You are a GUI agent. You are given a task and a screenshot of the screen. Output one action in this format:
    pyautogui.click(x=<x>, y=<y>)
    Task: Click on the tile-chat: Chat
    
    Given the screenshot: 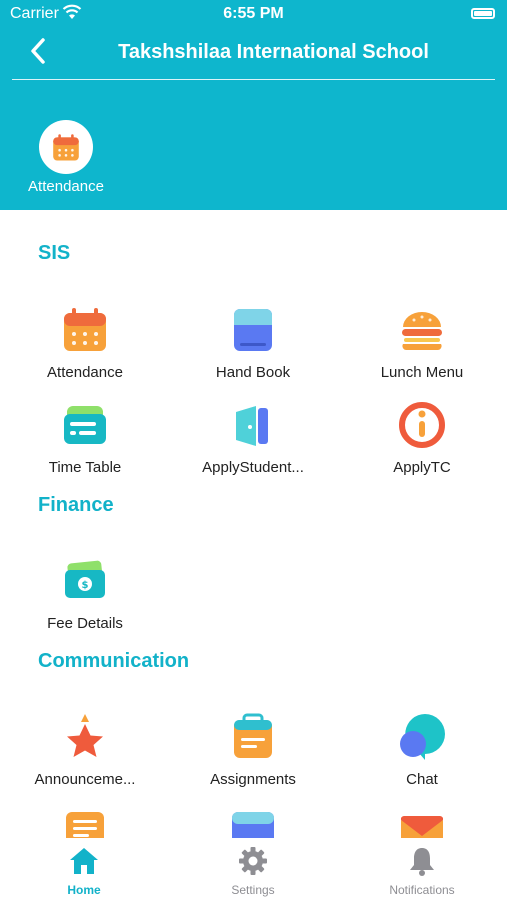 What is the action you would take?
    pyautogui.click(x=422, y=750)
    